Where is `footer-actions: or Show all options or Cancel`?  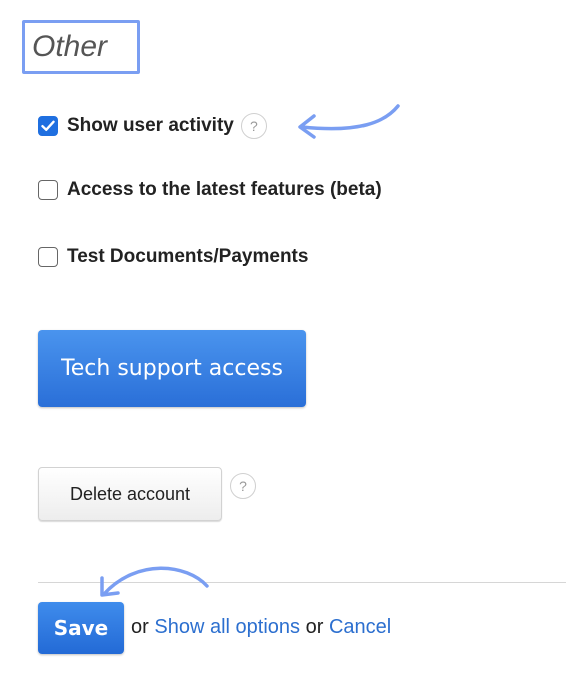
footer-actions: or Show all options or Cancel is located at coordinates (261, 627).